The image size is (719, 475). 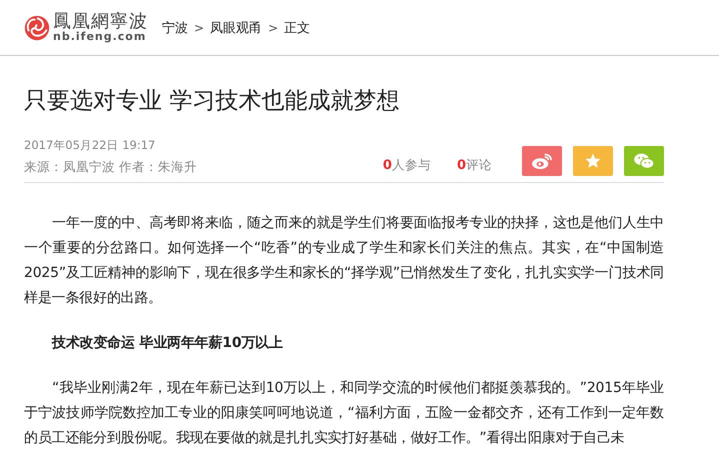 I want to click on chat-bubbles-icon, so click(x=644, y=161).